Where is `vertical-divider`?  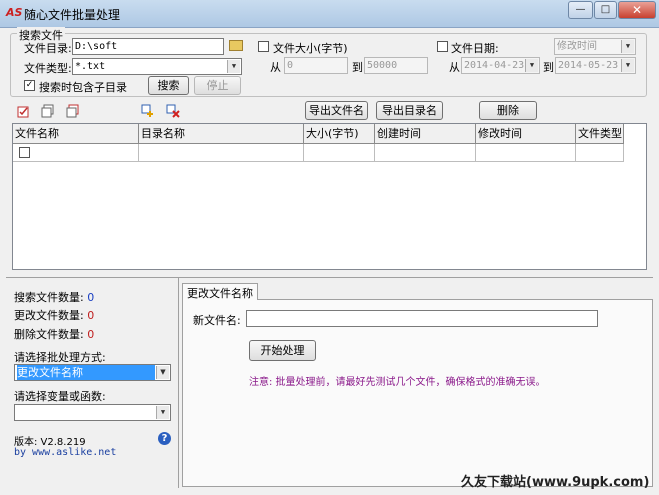 vertical-divider is located at coordinates (178, 383).